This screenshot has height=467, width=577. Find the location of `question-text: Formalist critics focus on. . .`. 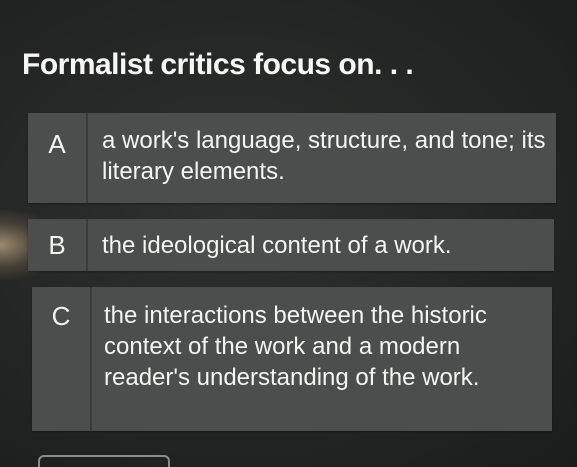

question-text: Formalist critics focus on. . . is located at coordinates (218, 64).